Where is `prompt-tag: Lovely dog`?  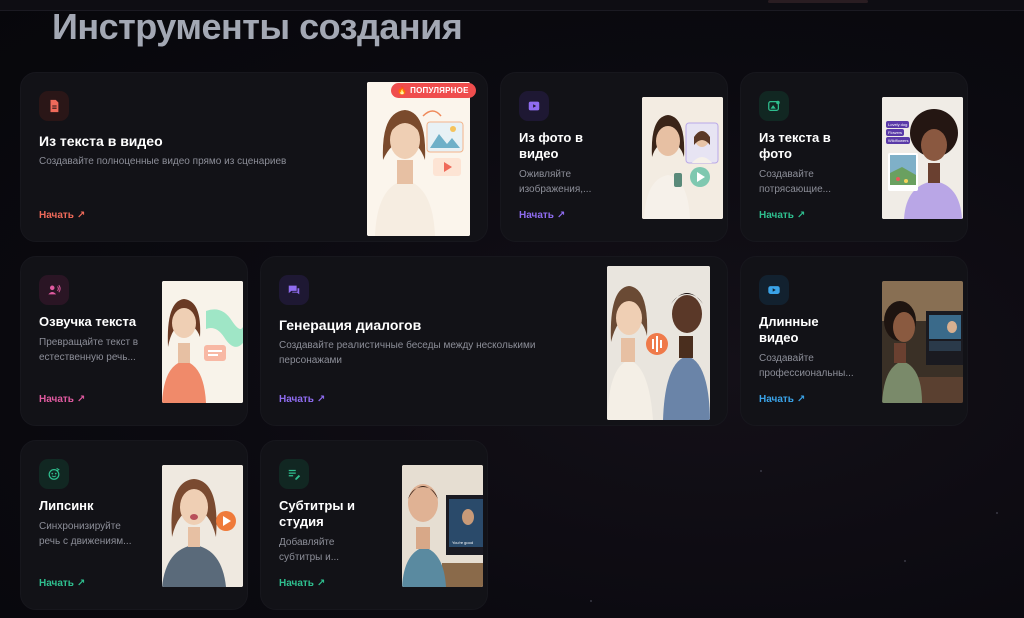 prompt-tag: Lovely dog is located at coordinates (898, 124).